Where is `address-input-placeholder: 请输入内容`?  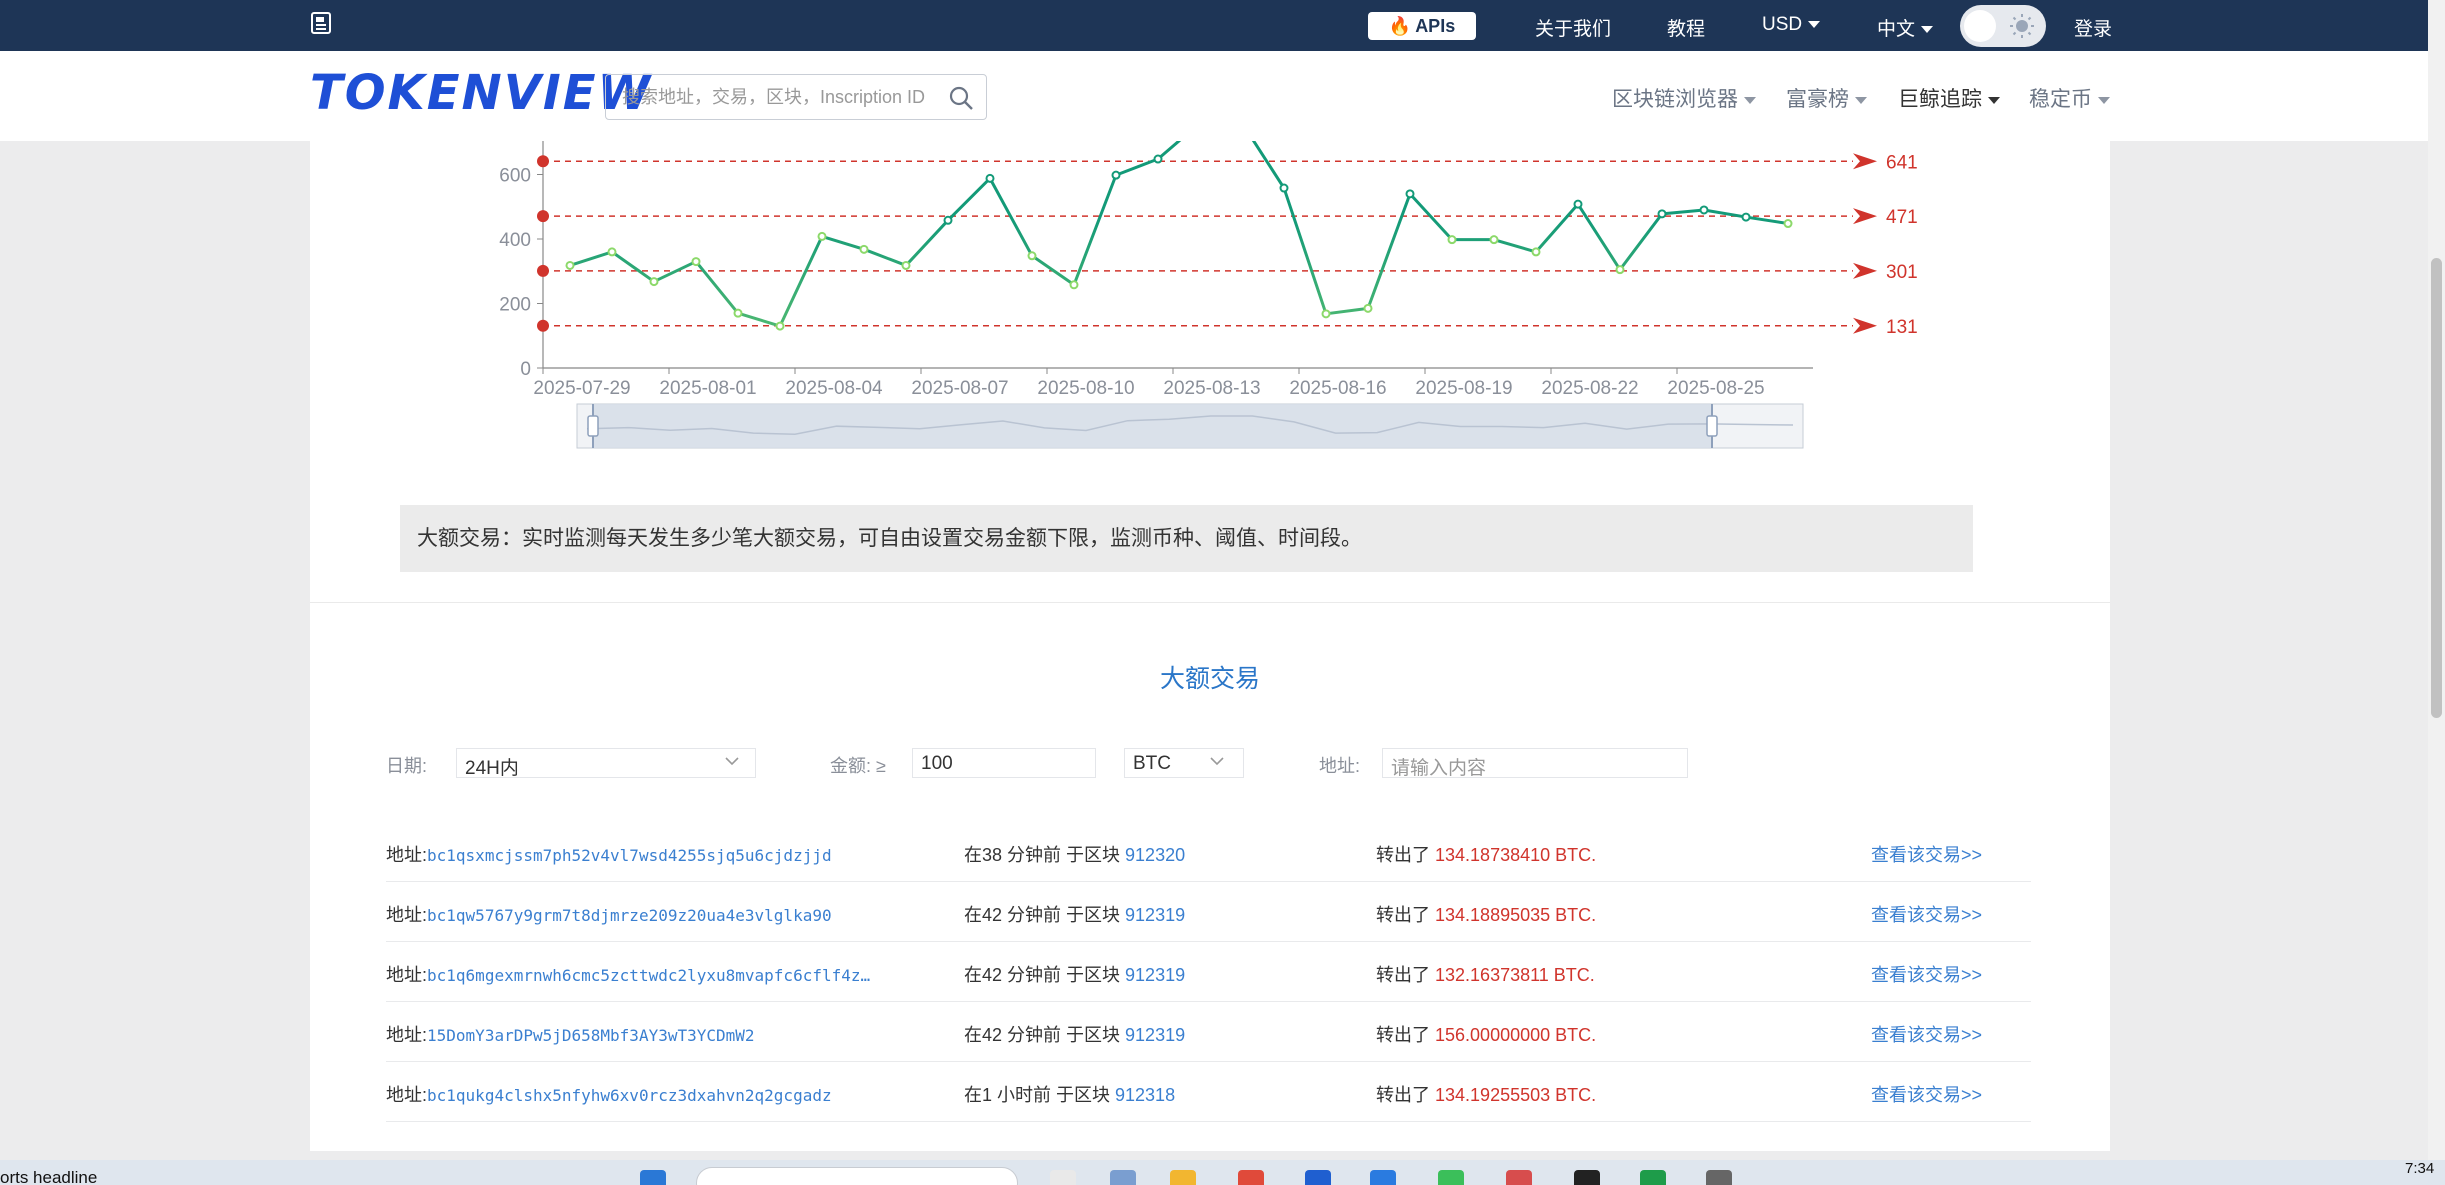 address-input-placeholder: 请输入内容 is located at coordinates (1439, 768).